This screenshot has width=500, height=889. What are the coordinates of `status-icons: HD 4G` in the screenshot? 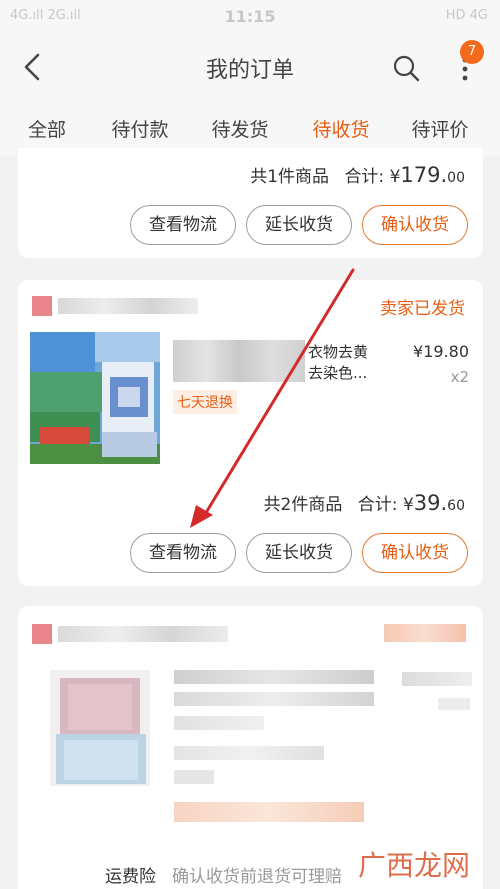 It's located at (466, 15).